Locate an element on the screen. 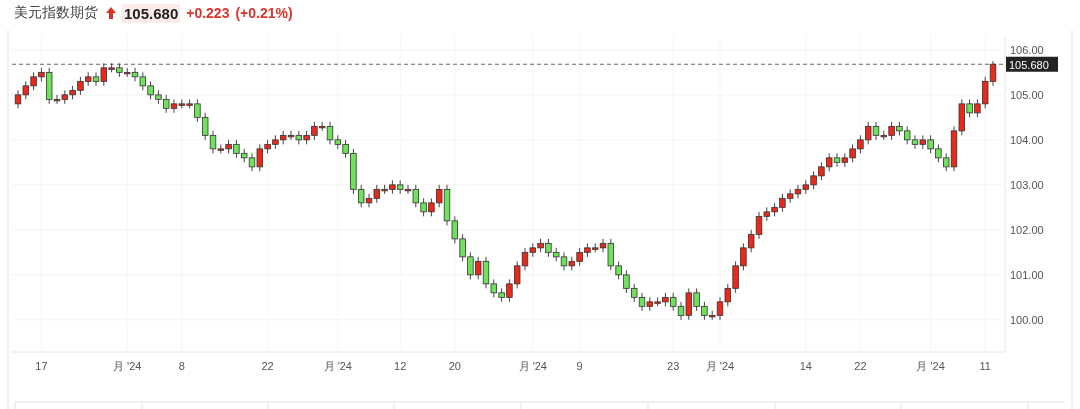  last-price-tag: 105.680 is located at coordinates (1032, 64).